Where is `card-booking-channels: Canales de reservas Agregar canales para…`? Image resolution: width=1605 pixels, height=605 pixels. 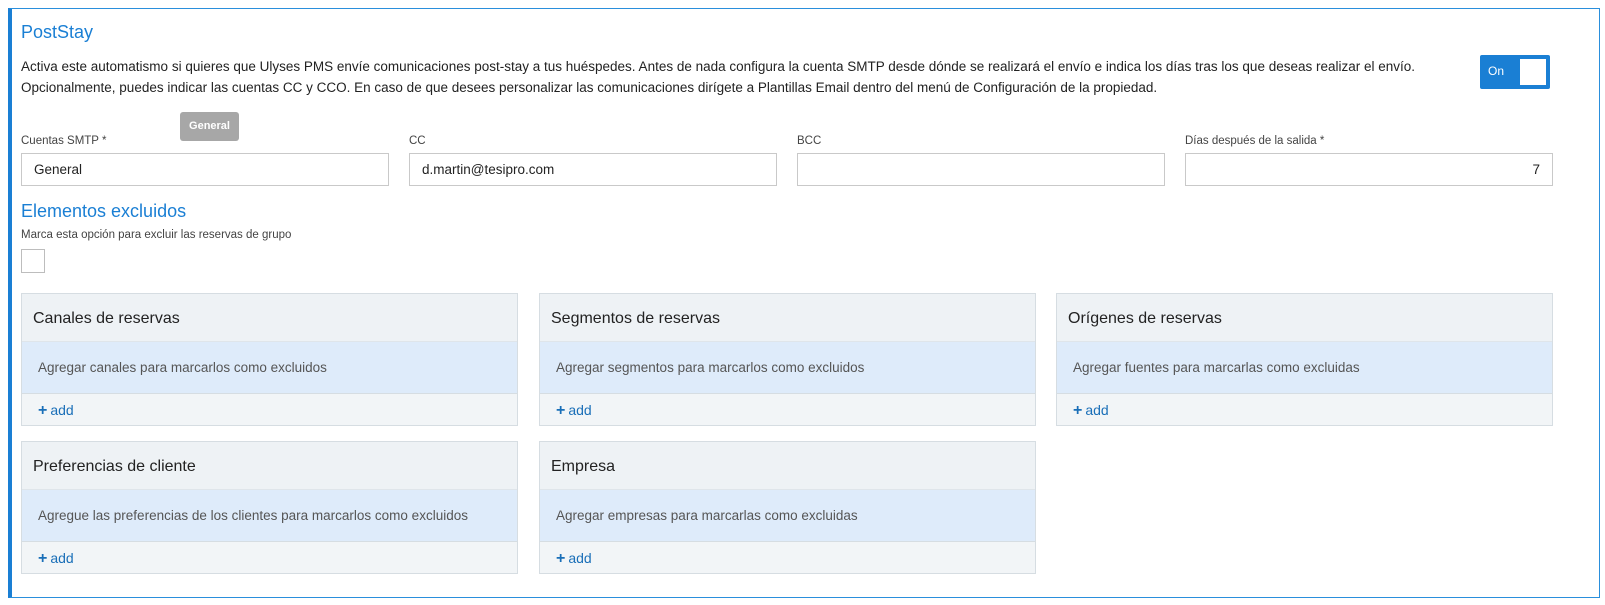 card-booking-channels: Canales de reservas Agregar canales para… is located at coordinates (269, 359).